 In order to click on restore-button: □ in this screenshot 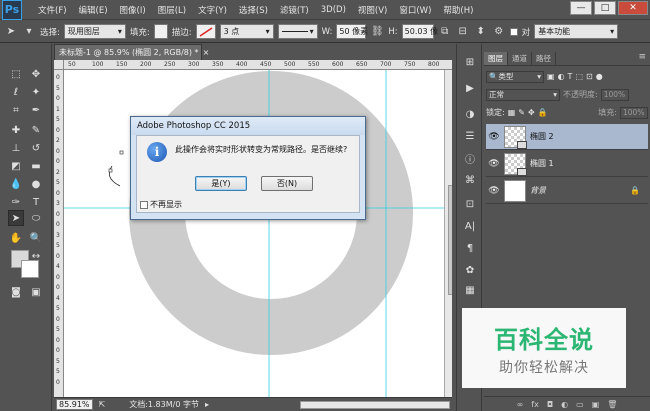, I will do `click(605, 8)`.